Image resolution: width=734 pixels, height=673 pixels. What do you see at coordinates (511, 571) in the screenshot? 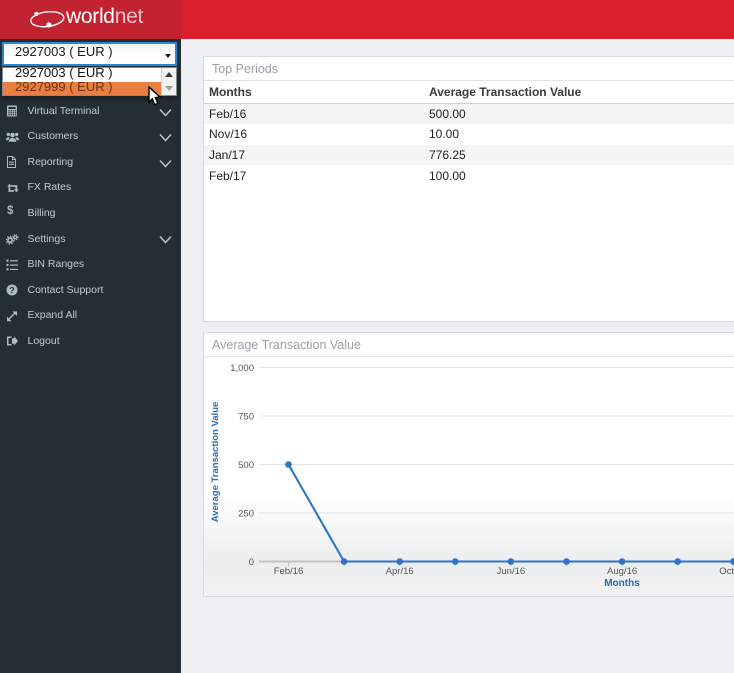
I see `svg-text: Jun/16` at bounding box center [511, 571].